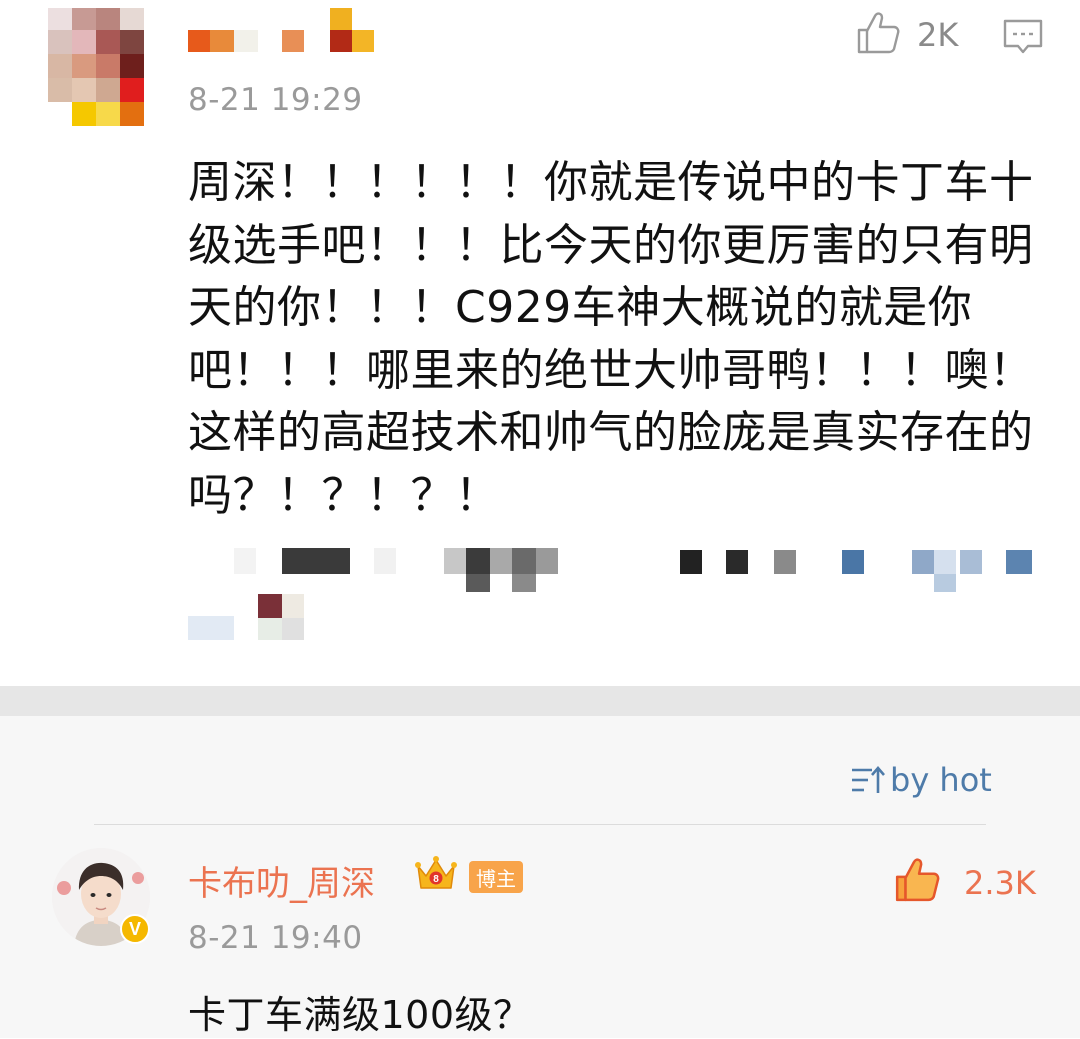  What do you see at coordinates (868, 779) in the screenshot?
I see `sort-icon` at bounding box center [868, 779].